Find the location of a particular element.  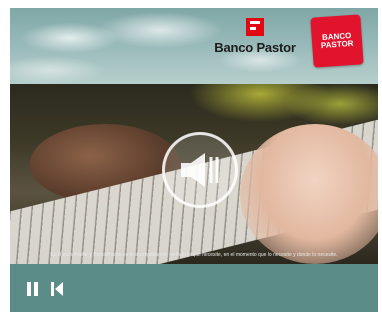

skip-back-icon is located at coordinates (57, 289).